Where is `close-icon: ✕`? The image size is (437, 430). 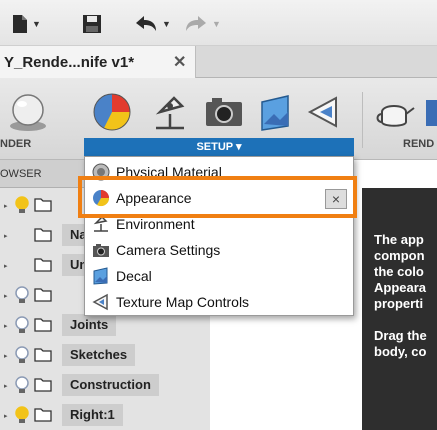
close-icon: ✕ is located at coordinates (179, 62).